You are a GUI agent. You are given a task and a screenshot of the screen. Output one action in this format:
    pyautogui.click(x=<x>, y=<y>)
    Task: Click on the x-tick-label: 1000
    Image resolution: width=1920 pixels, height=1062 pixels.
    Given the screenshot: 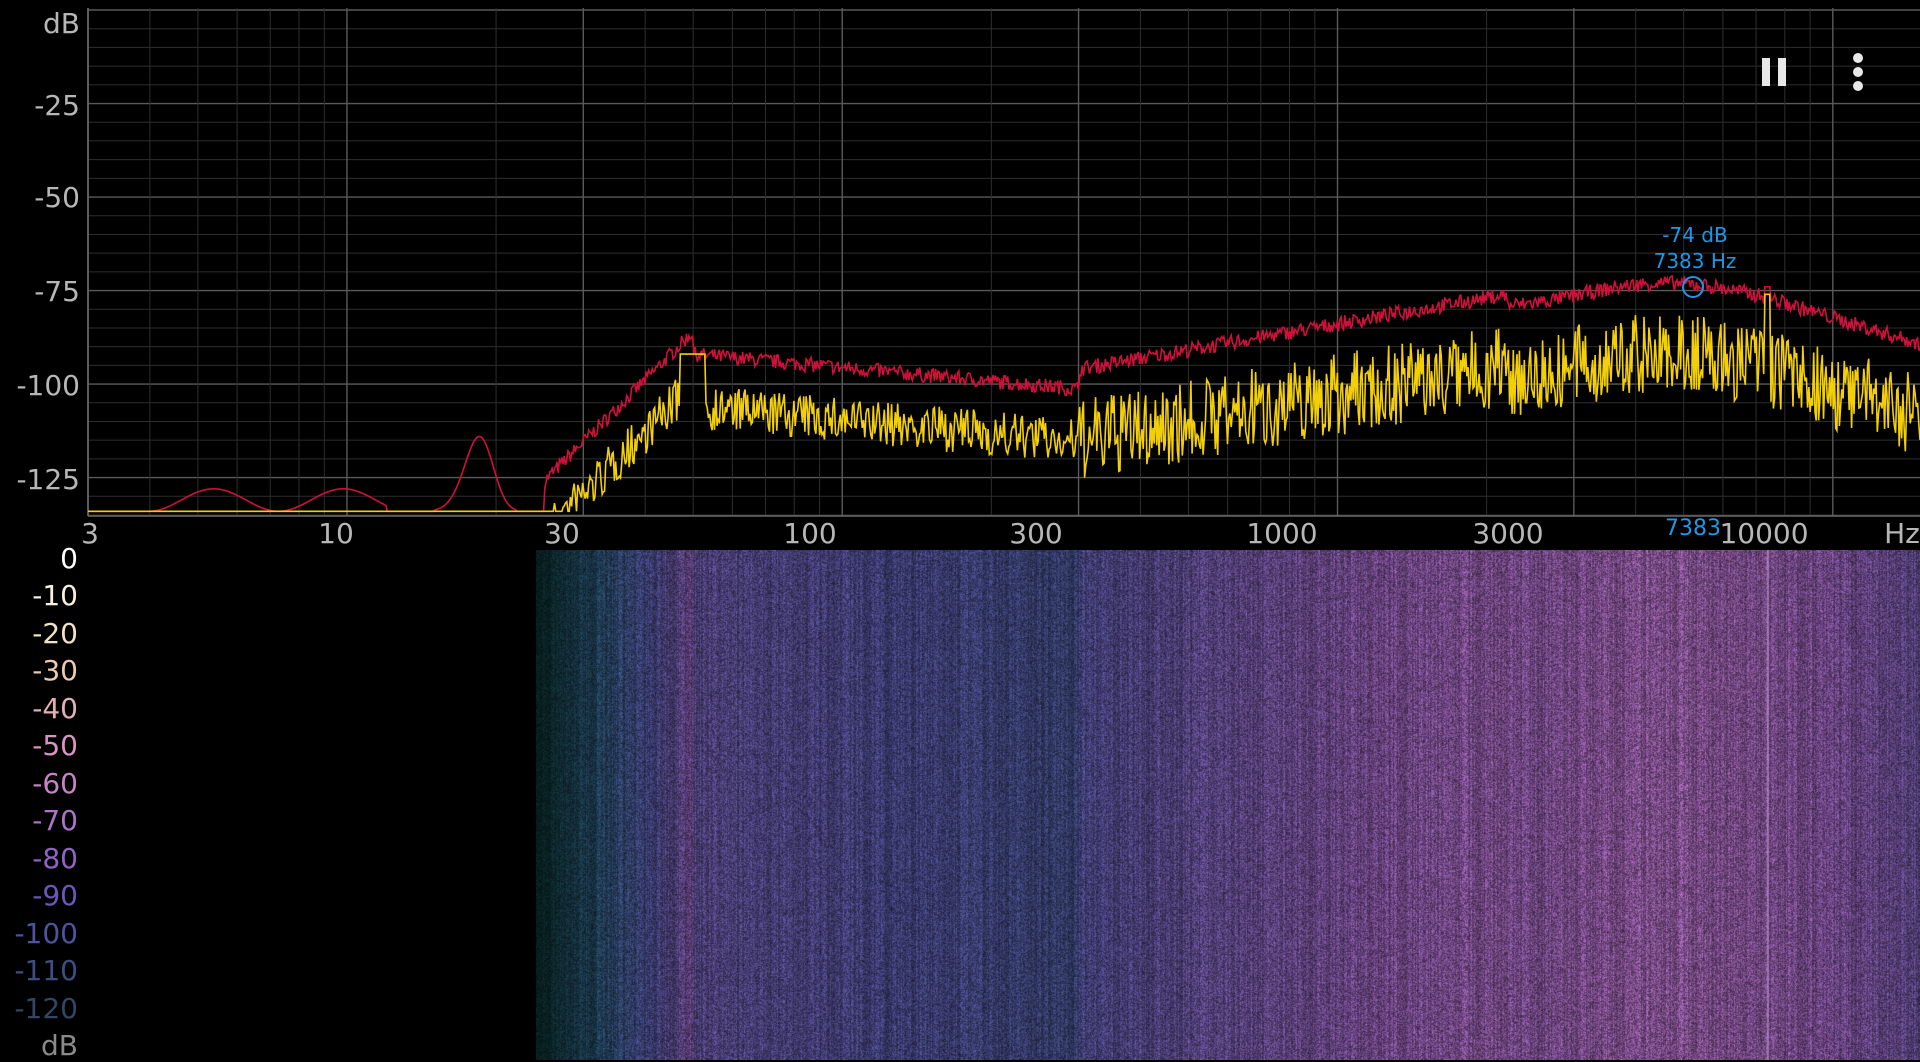 What is the action you would take?
    pyautogui.click(x=1282, y=533)
    